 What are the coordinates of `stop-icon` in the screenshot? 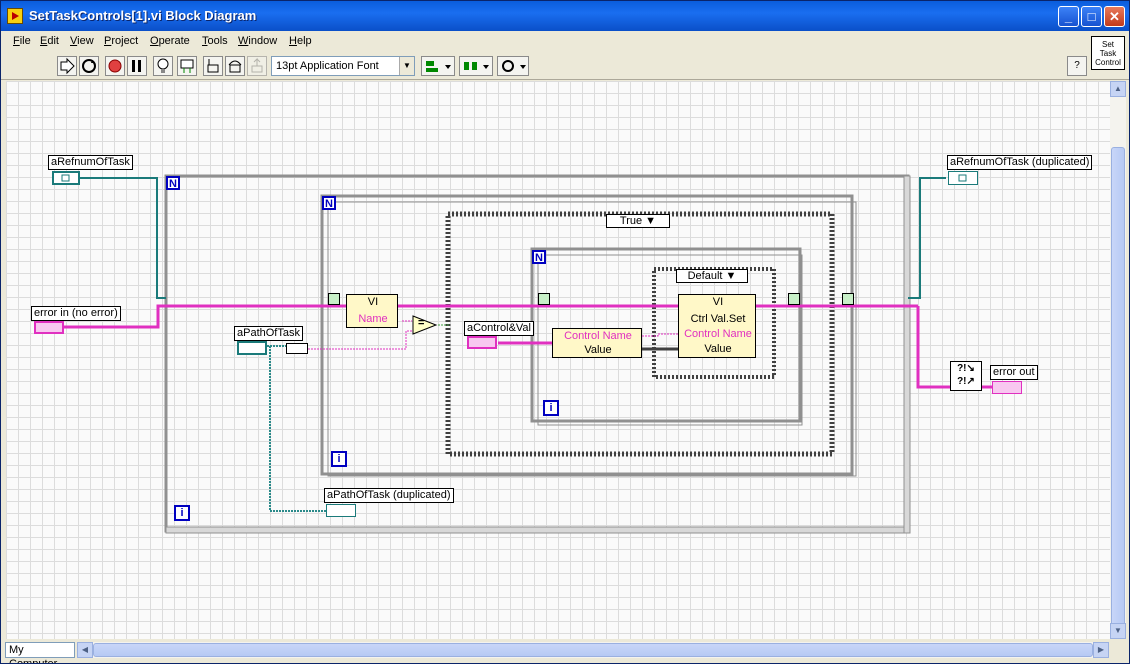 It's located at (115, 66).